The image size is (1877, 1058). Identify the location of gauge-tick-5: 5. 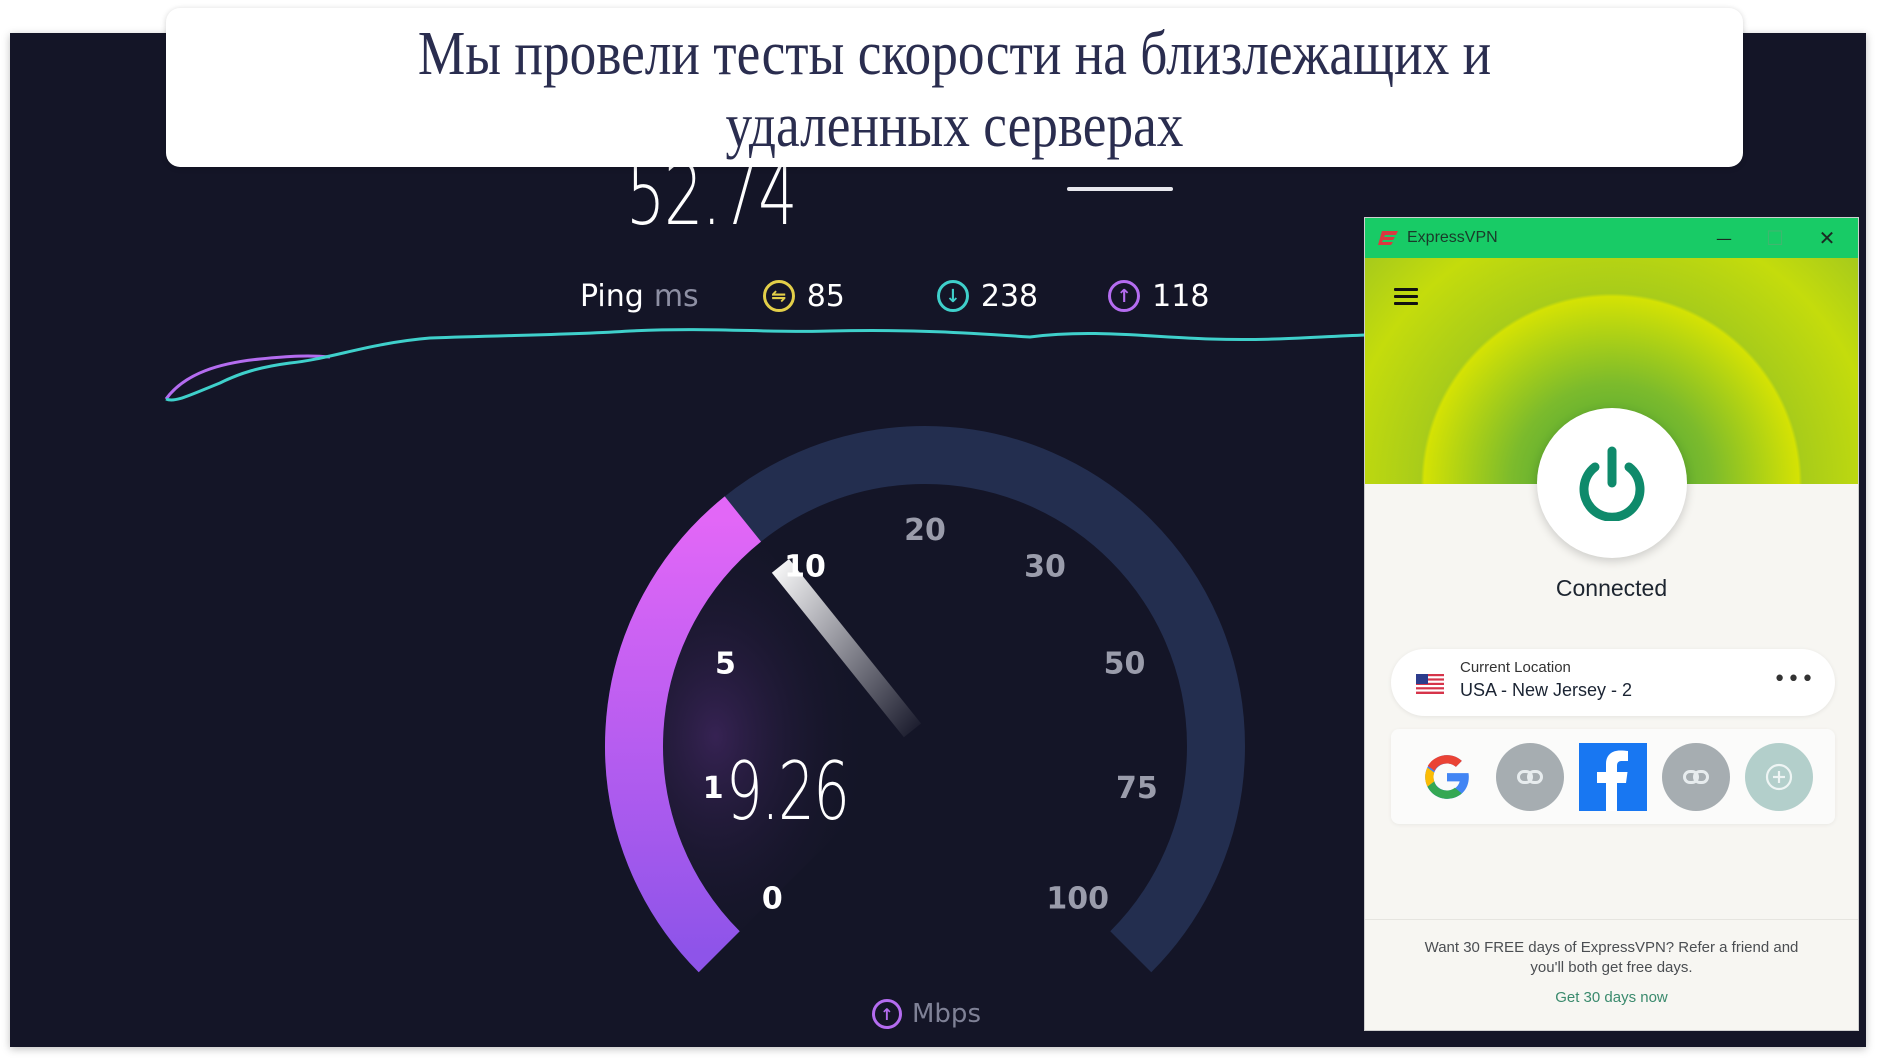
(725, 663).